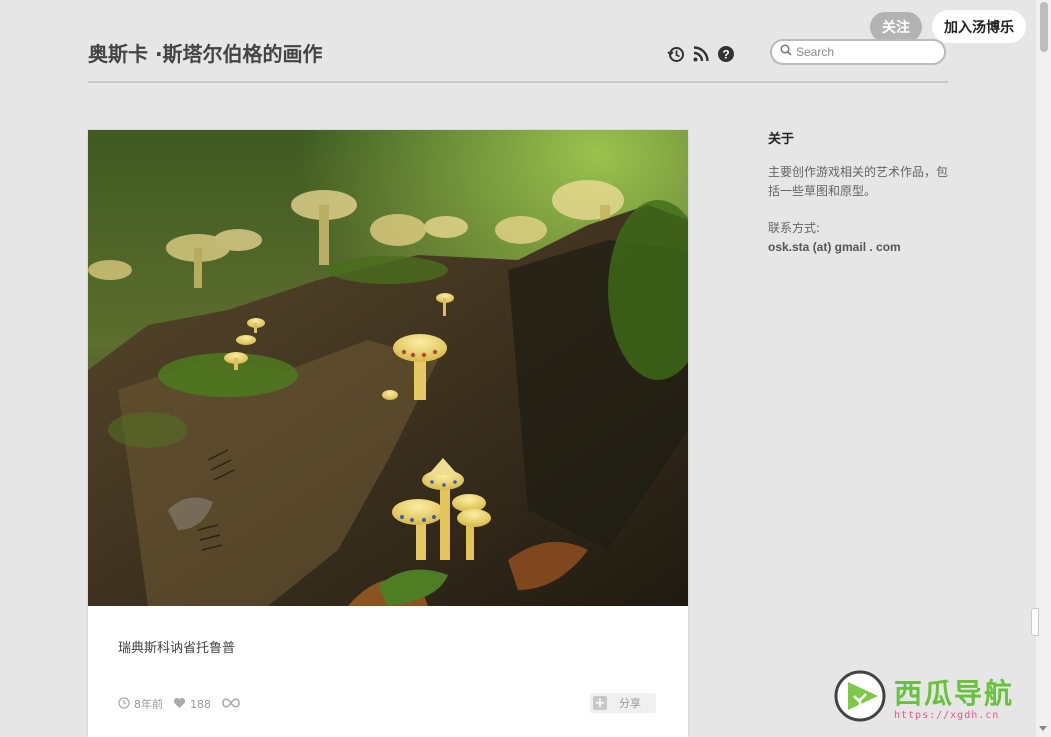 The height and width of the screenshot is (737, 1051). Describe the element at coordinates (834, 247) in the screenshot. I see `contact-email: osk.sta (at) gmail . com` at that location.